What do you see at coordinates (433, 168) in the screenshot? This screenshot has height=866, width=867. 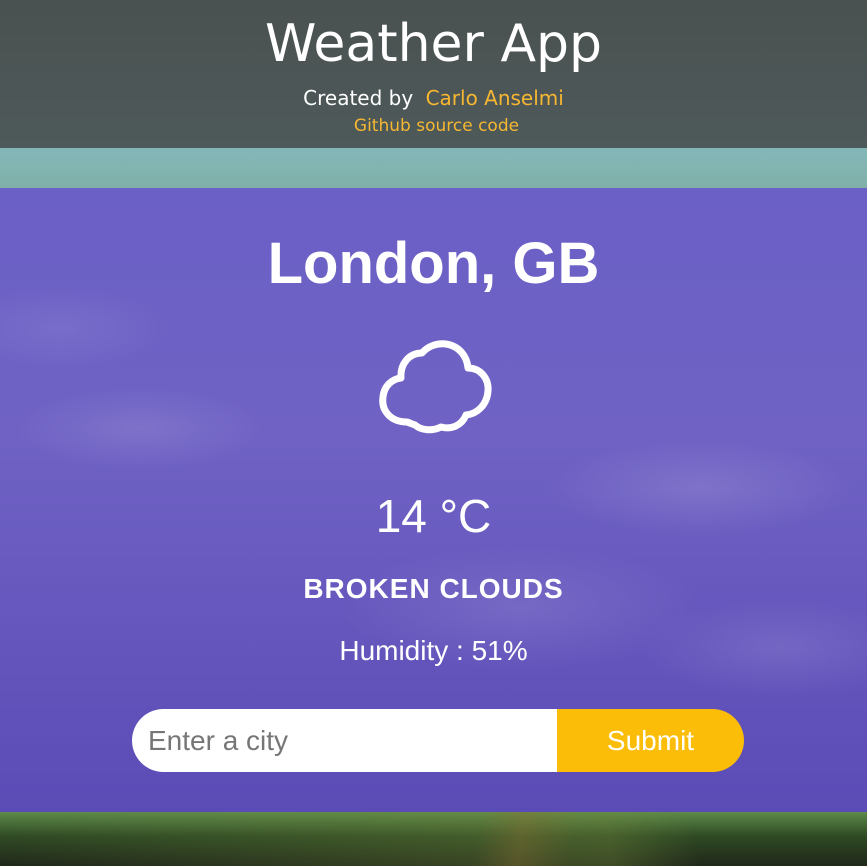 I see `background-sky` at bounding box center [433, 168].